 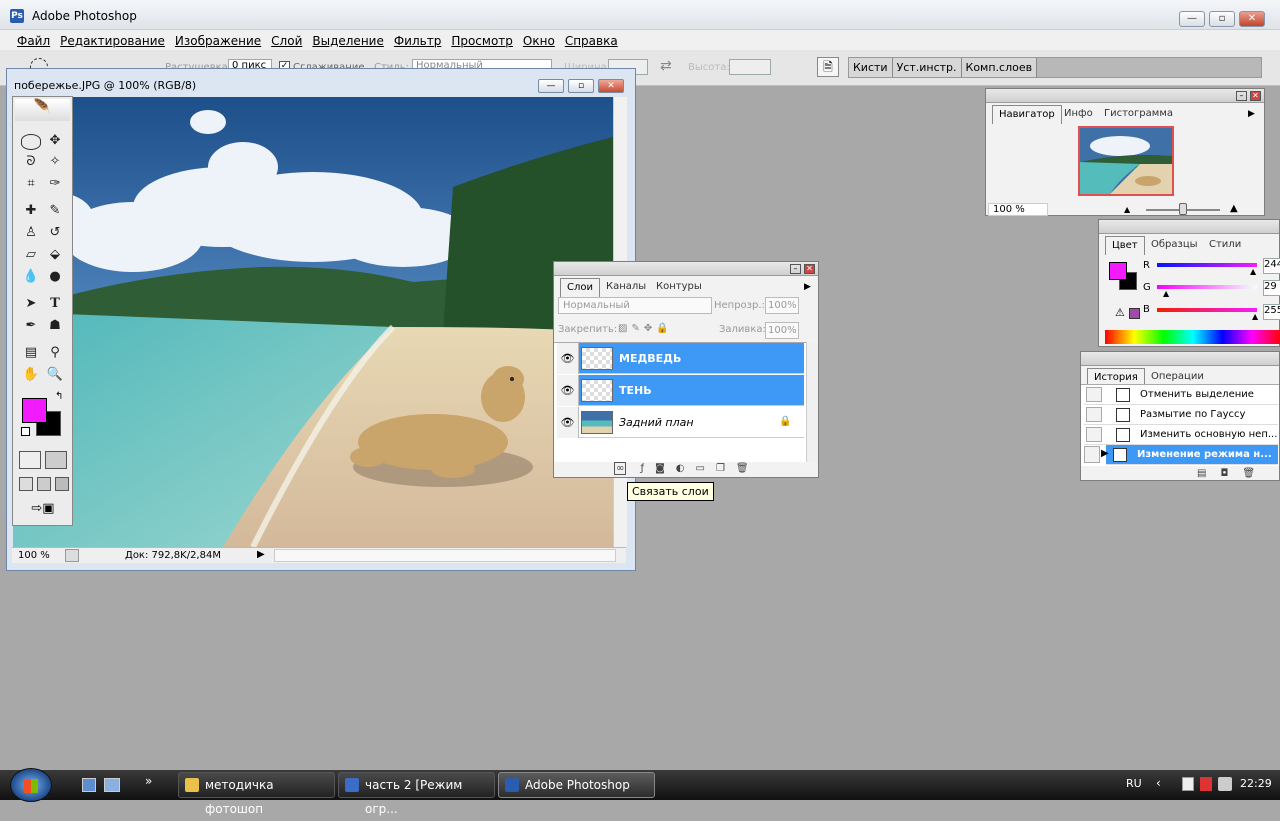 I want to click on adjustment-layer-icon: ◐, so click(x=686, y=468).